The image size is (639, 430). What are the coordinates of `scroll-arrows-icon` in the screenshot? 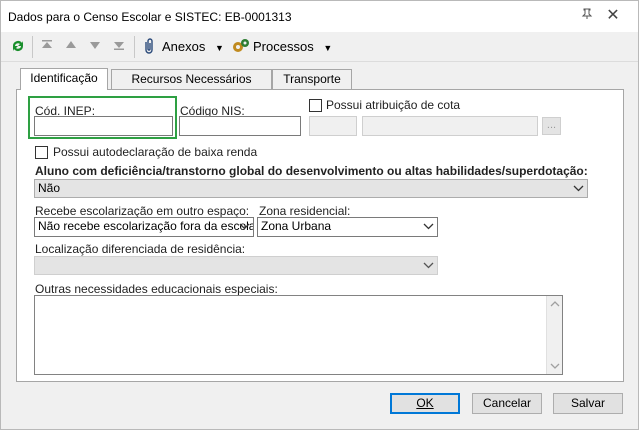 It's located at (555, 335).